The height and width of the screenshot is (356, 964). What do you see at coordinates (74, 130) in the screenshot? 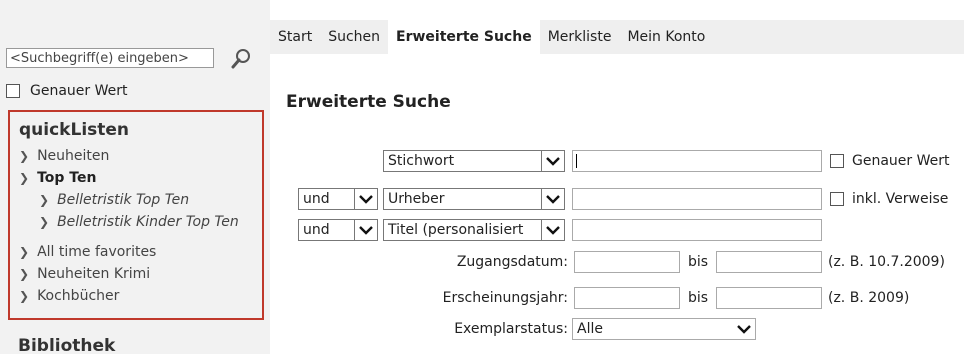
I see `quicklists-title: quickListen` at bounding box center [74, 130].